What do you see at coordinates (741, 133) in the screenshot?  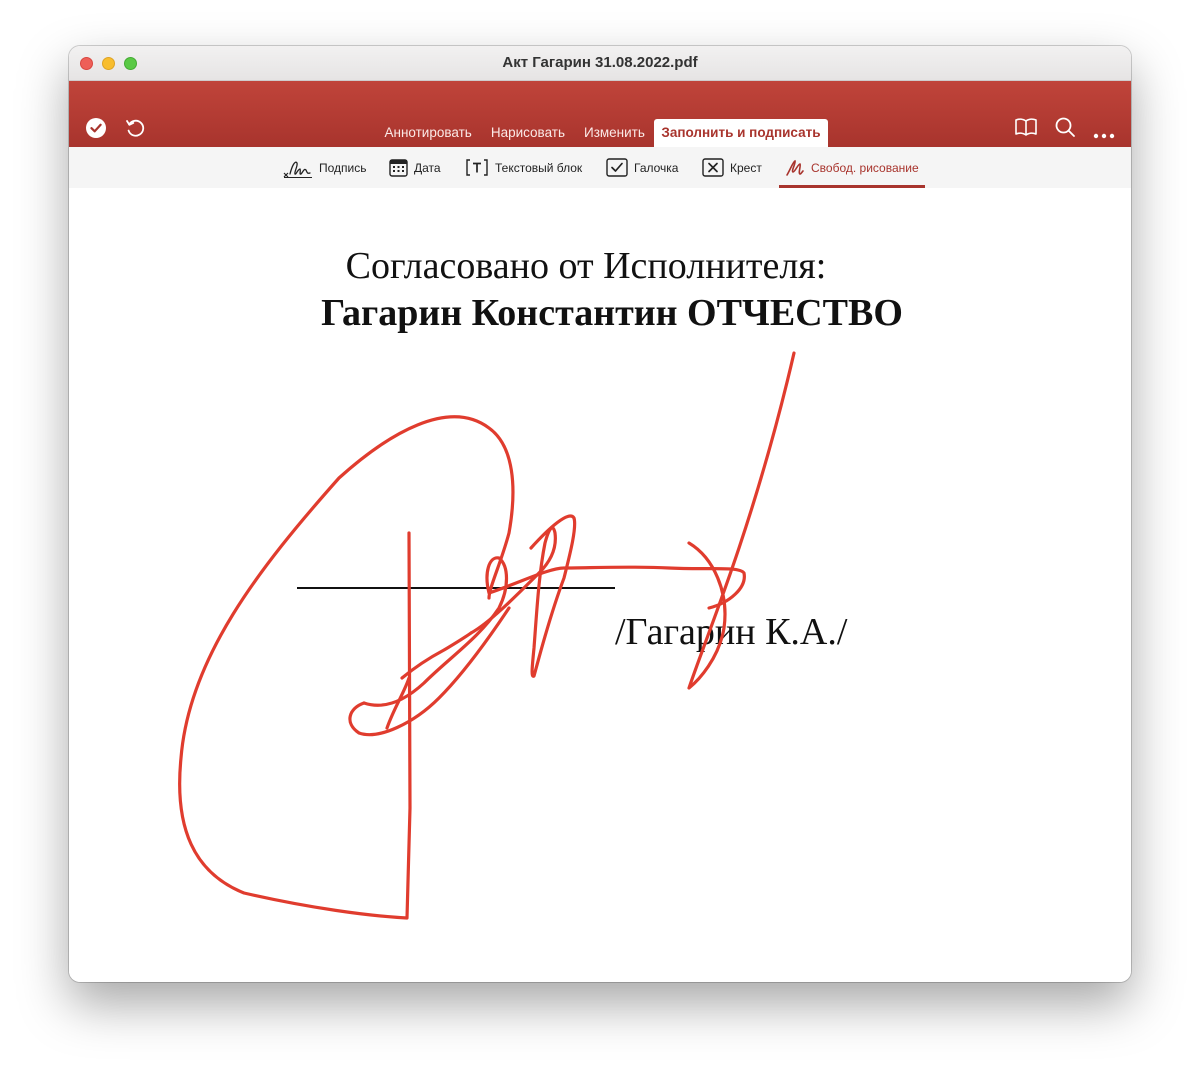 I see `tab-fill-and-sign: Заполнить и подписать` at bounding box center [741, 133].